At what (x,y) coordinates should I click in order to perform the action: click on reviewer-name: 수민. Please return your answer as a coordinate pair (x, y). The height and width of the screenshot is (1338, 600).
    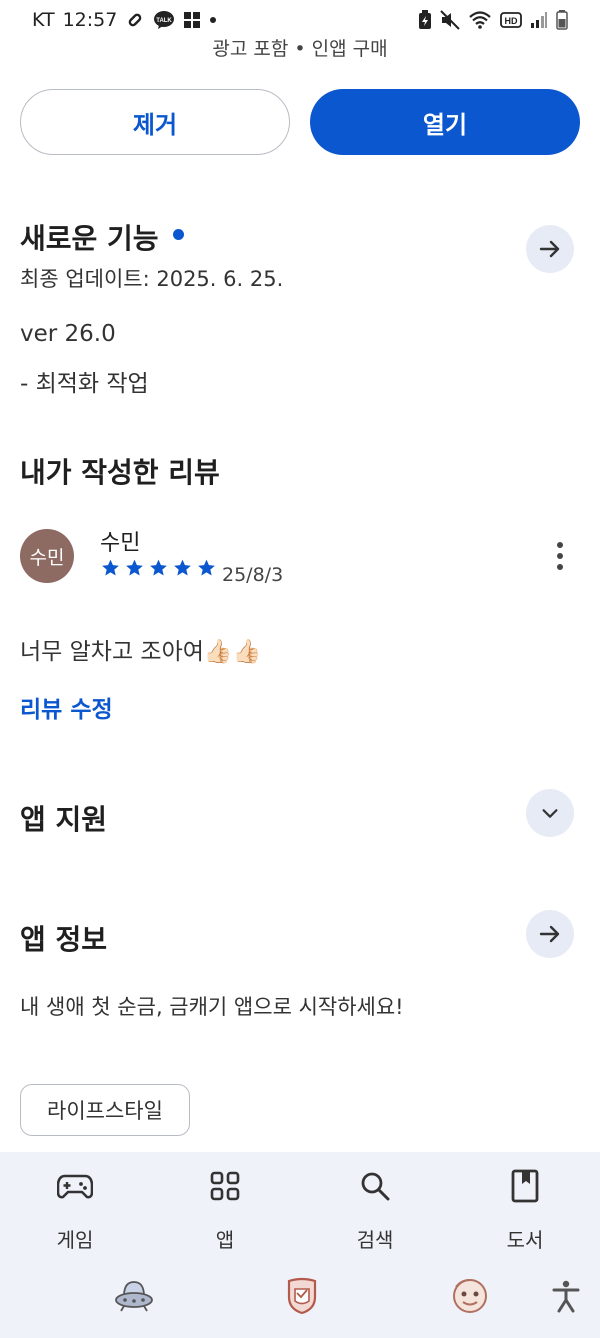
    Looking at the image, I should click on (120, 543).